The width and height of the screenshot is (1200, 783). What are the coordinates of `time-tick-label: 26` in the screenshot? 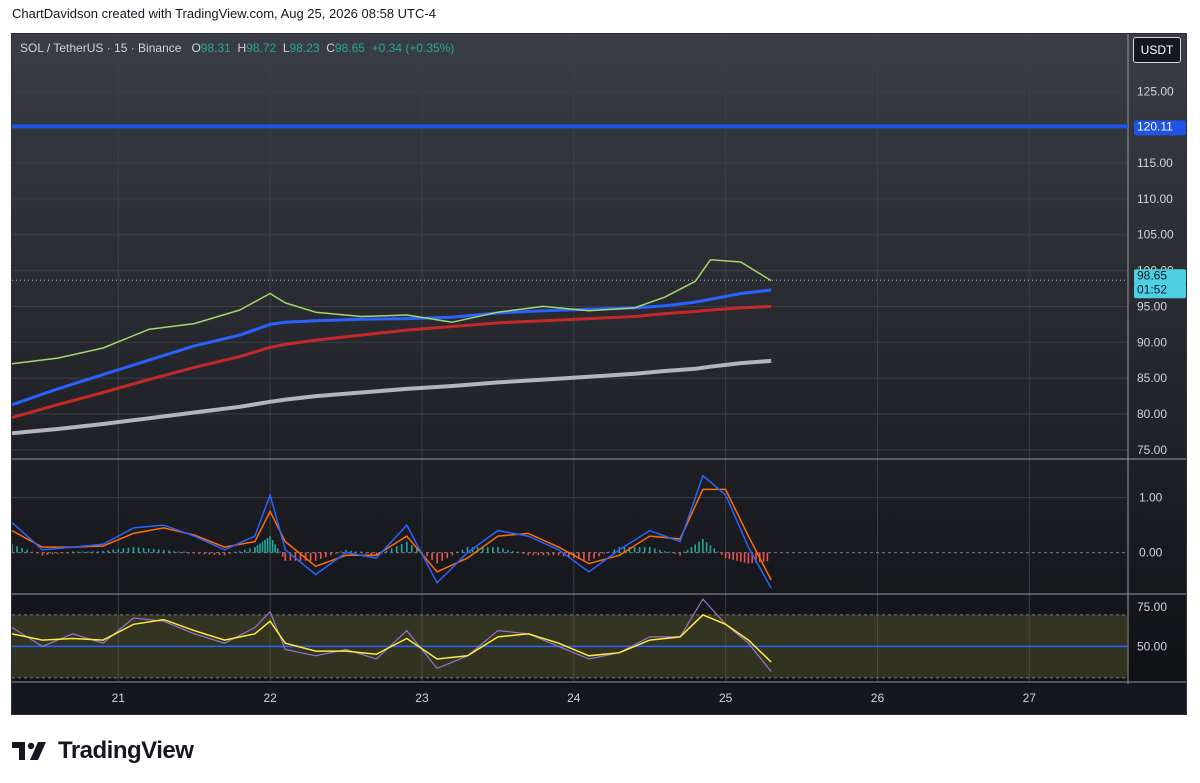 It's located at (878, 698).